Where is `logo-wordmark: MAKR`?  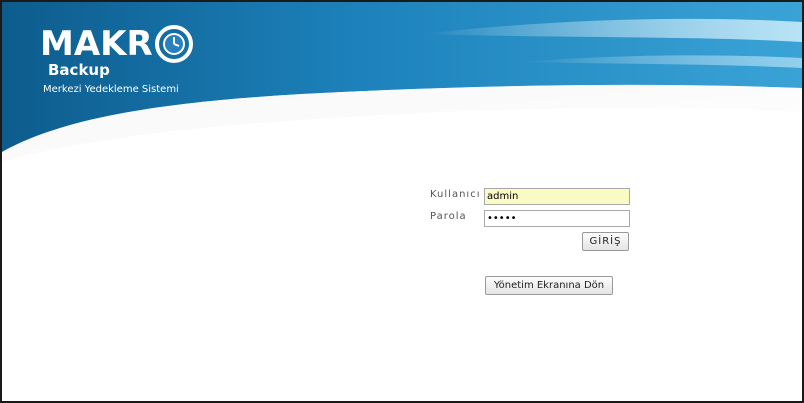 logo-wordmark: MAKR is located at coordinates (96, 44).